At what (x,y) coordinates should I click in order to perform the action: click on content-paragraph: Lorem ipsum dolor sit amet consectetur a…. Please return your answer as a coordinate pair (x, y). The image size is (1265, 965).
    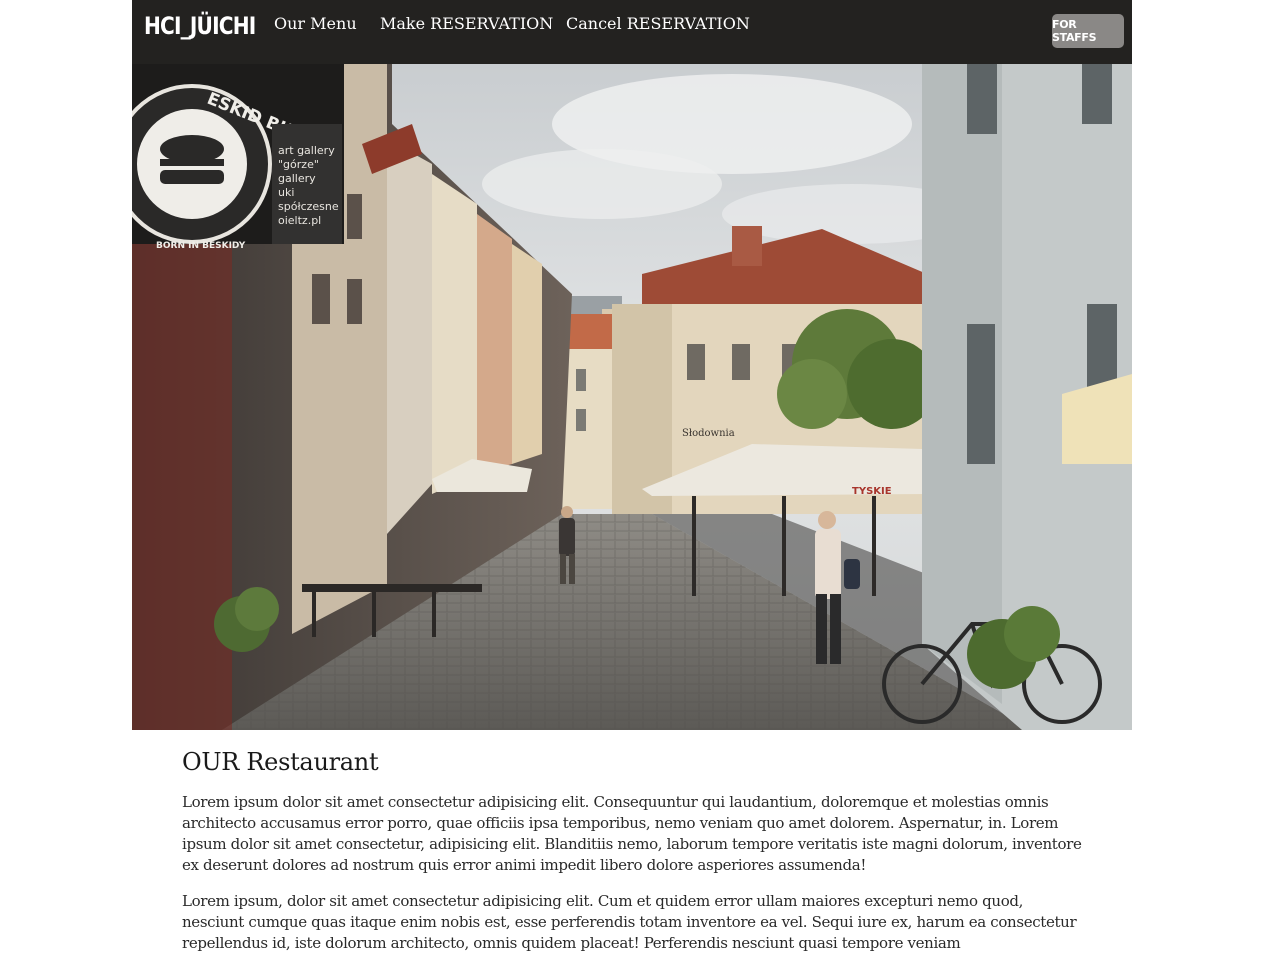
    Looking at the image, I should click on (632, 833).